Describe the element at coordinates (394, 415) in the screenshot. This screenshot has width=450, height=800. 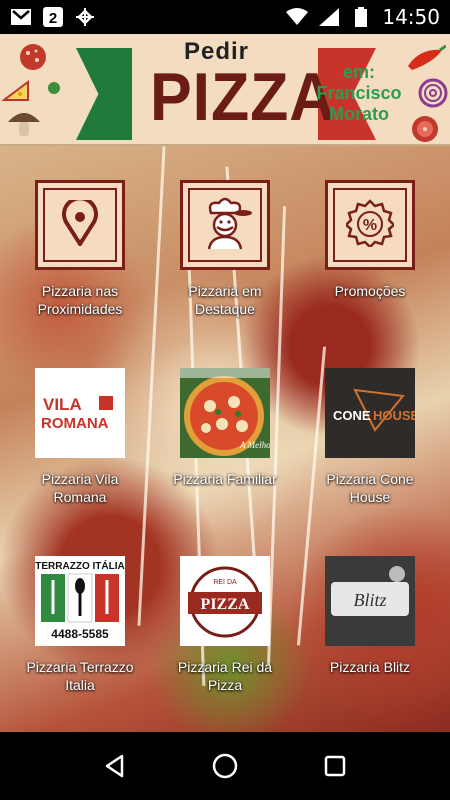
I see `svg-text: HOUSE` at that location.